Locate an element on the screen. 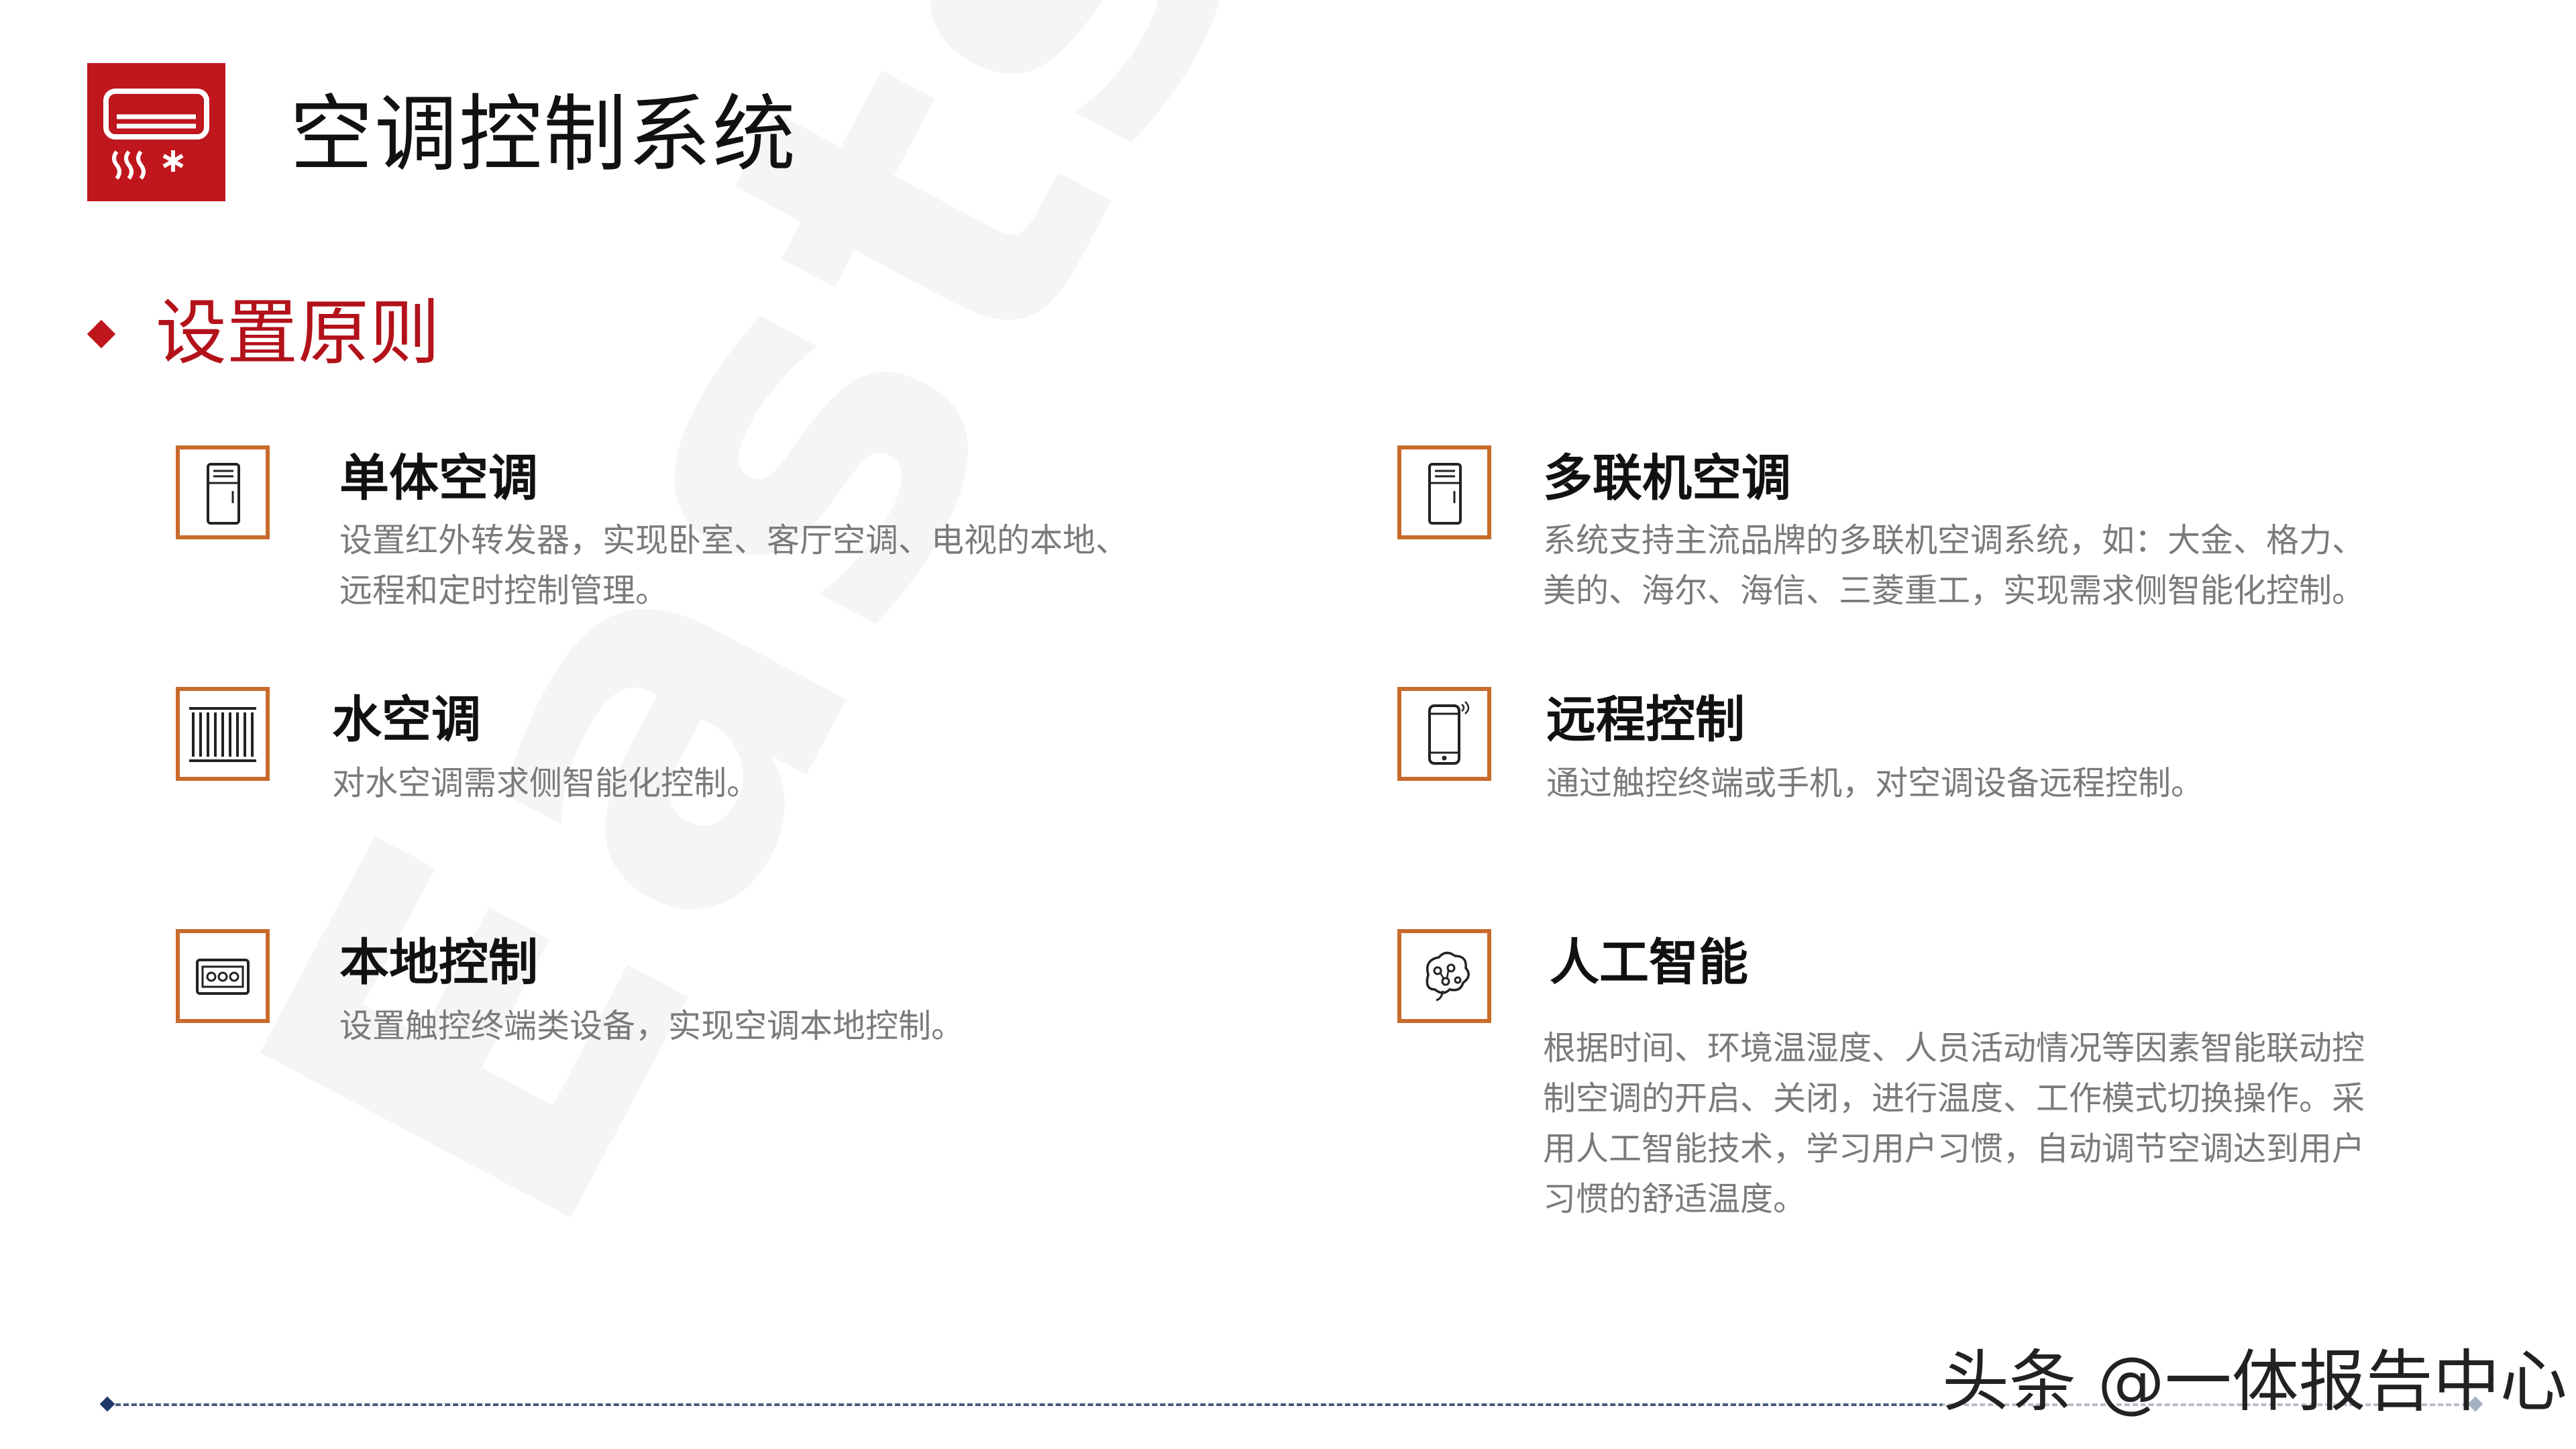 This screenshot has height=1449, width=2576. item-title: 人工智能 is located at coordinates (1649, 962).